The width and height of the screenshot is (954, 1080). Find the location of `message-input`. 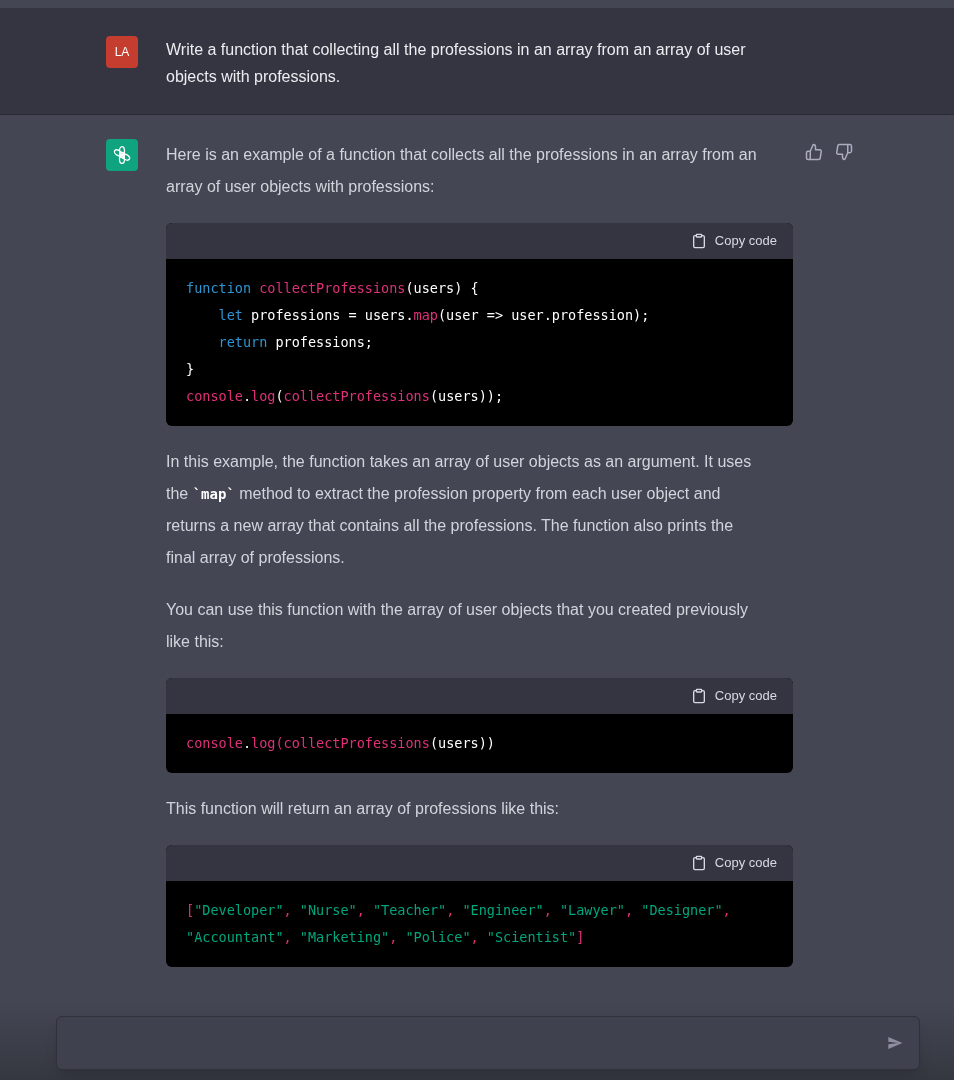

message-input is located at coordinates (488, 1043).